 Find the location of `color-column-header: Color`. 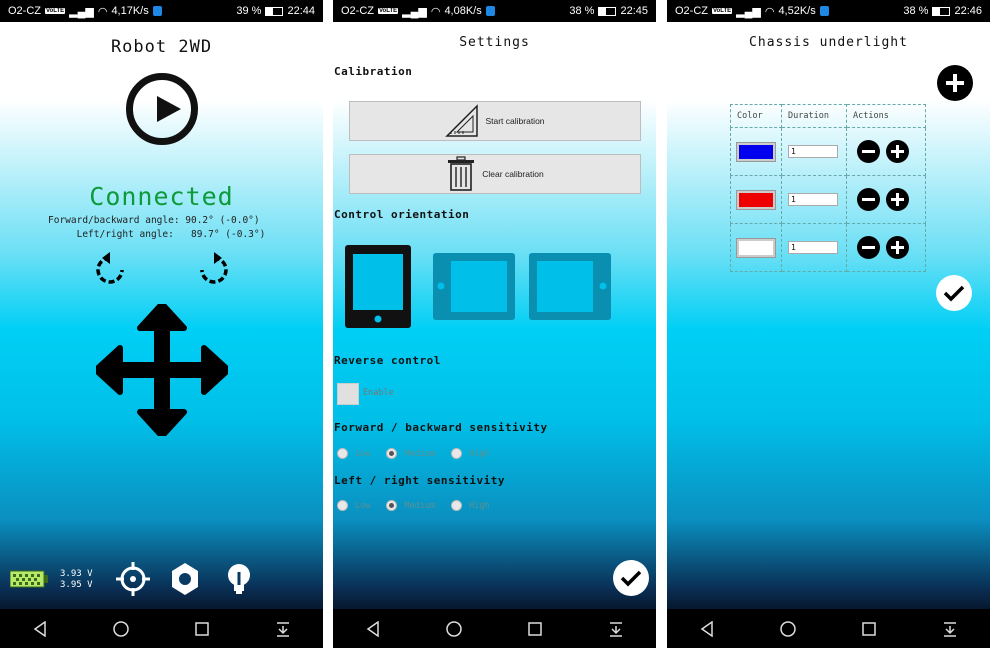

color-column-header: Color is located at coordinates (756, 116).